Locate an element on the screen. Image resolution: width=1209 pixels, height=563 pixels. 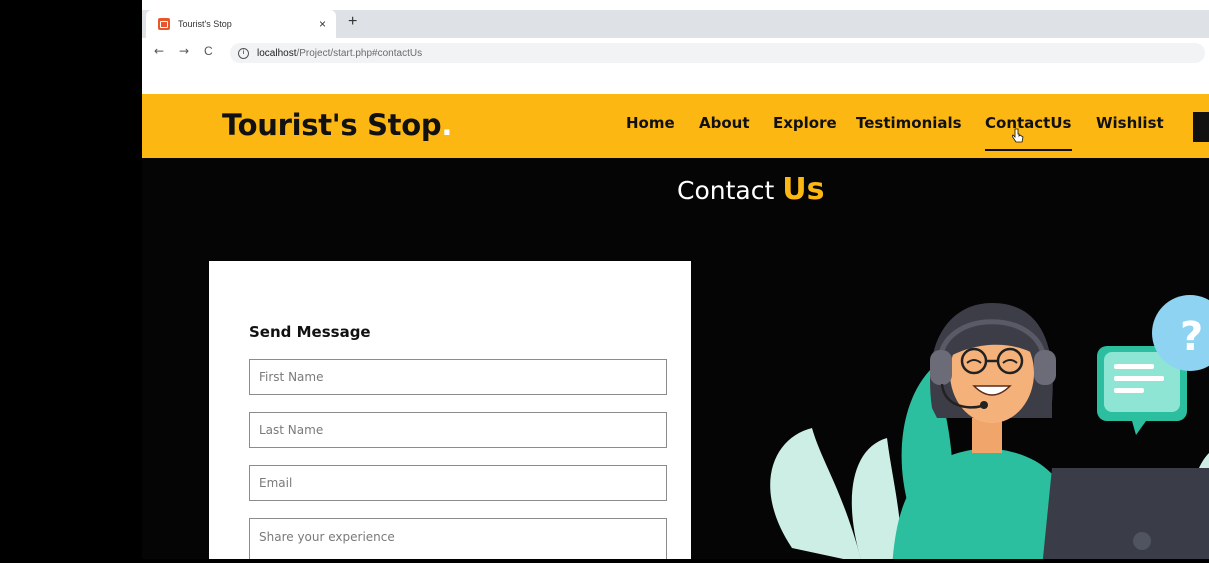
nav-explore: Explore is located at coordinates (805, 123).